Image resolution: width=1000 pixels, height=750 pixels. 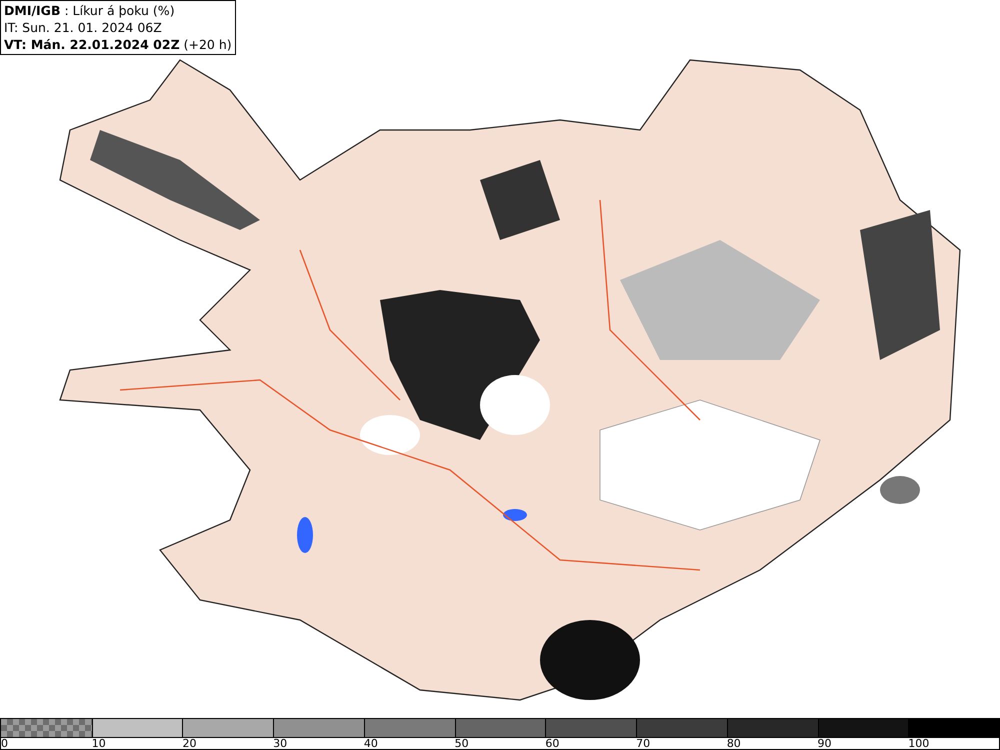 What do you see at coordinates (643, 743) in the screenshot?
I see `legend-label: 70` at bounding box center [643, 743].